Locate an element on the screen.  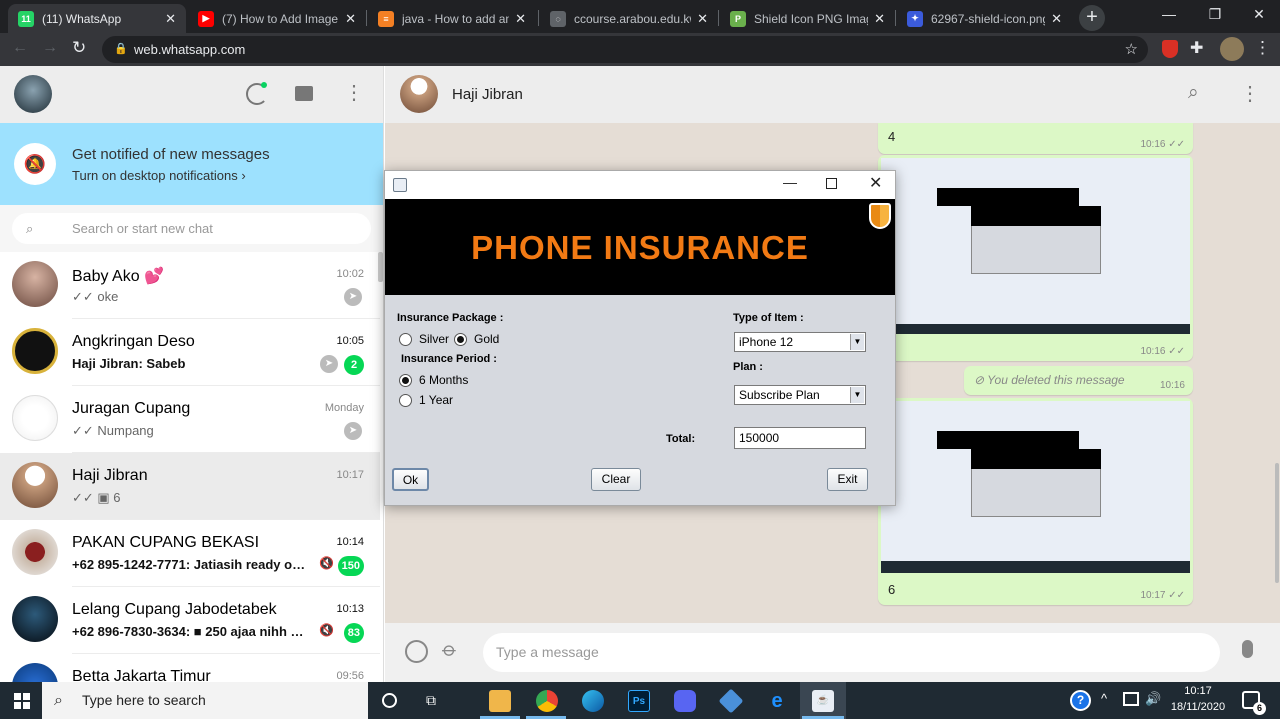
cortana-icon is located at coordinates (389, 700).